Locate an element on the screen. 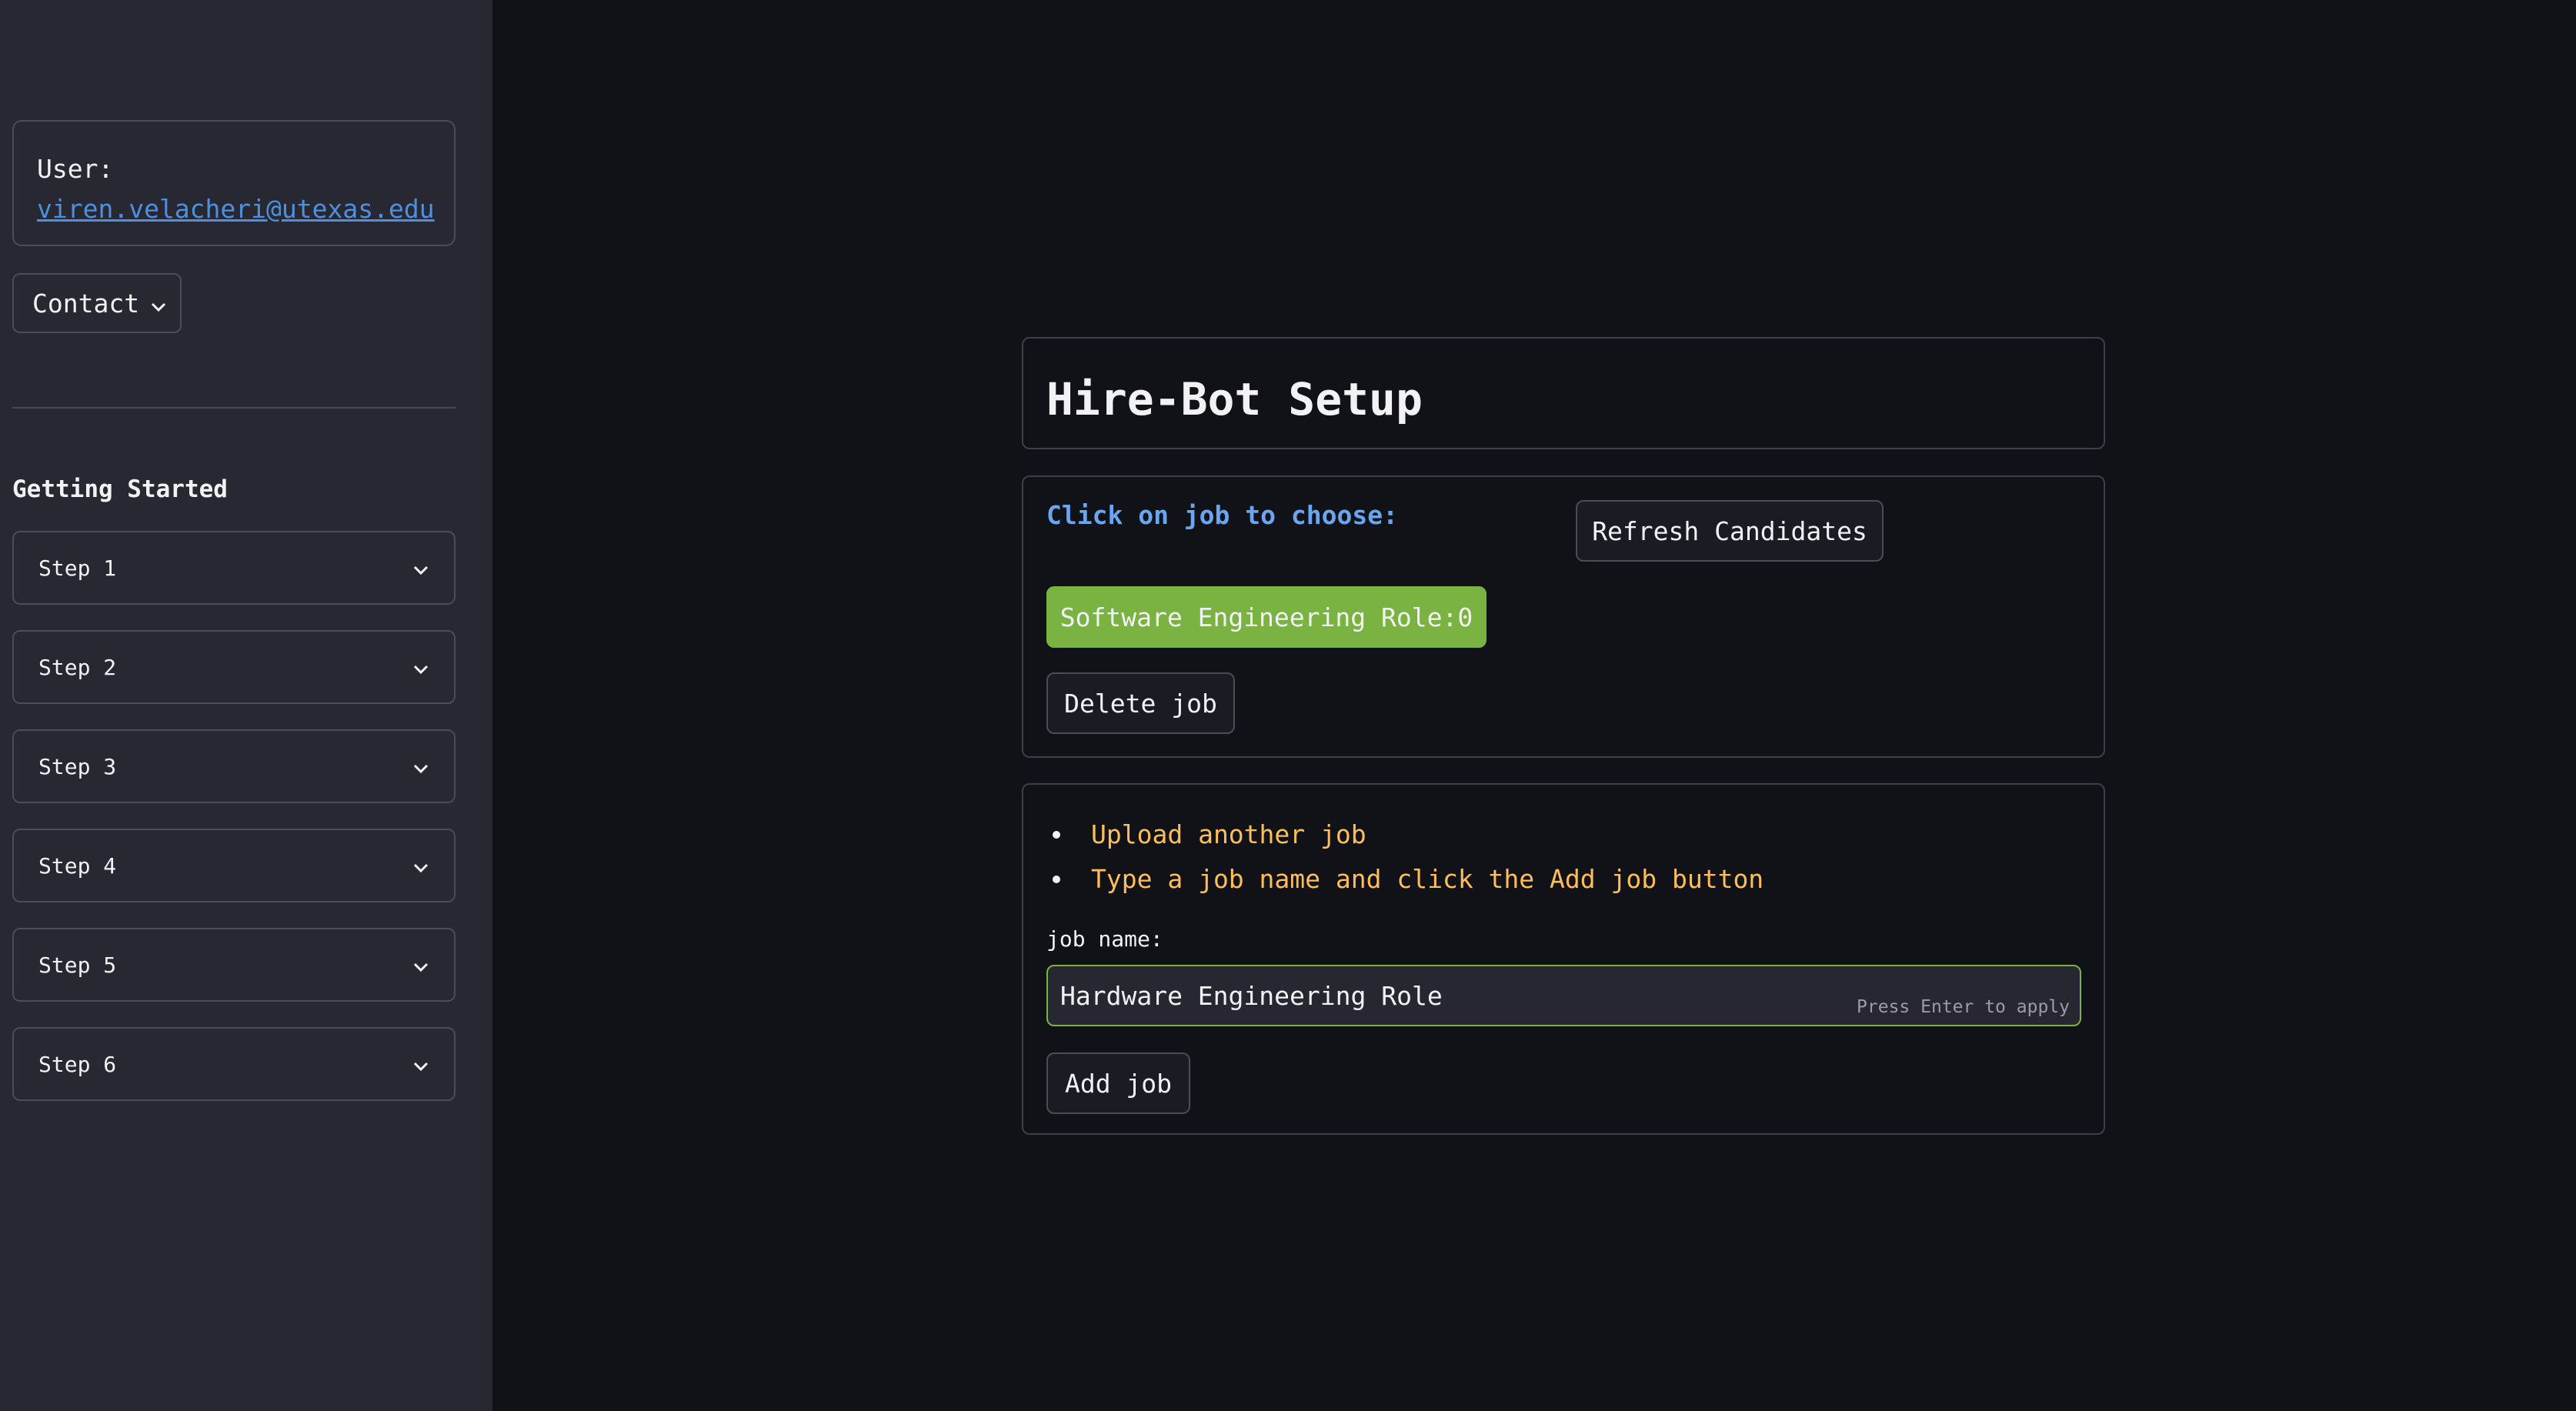 Image resolution: width=2576 pixels, height=1411 pixels. step-label: Step 1 is located at coordinates (77, 568).